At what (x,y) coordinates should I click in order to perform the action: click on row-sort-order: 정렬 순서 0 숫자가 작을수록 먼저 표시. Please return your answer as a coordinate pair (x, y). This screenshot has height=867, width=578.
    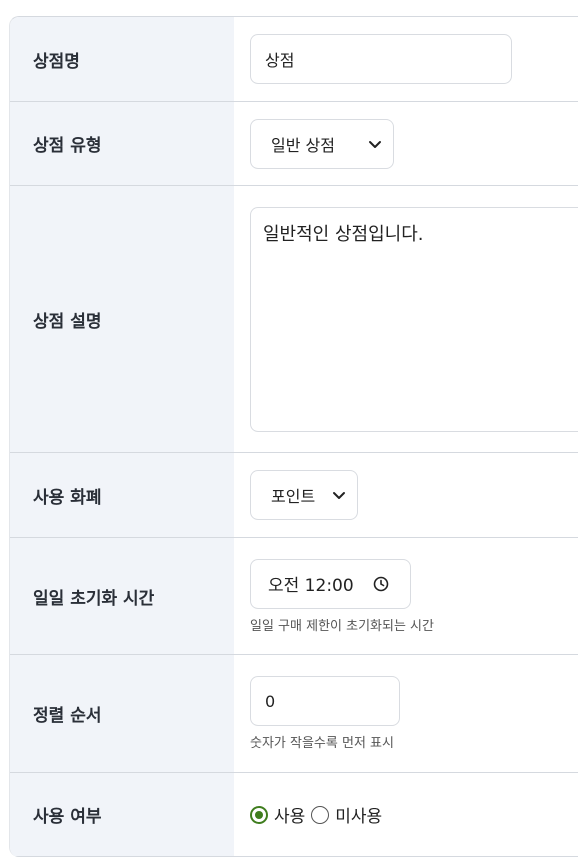
    Looking at the image, I should click on (294, 714).